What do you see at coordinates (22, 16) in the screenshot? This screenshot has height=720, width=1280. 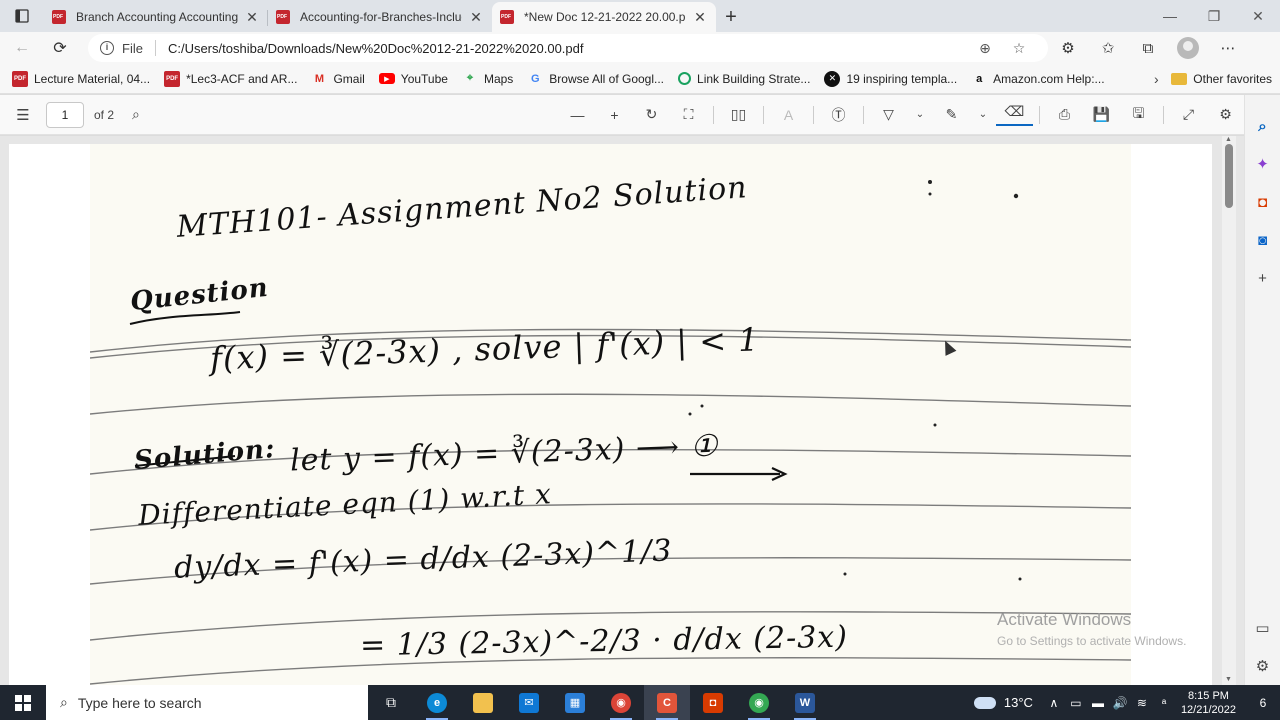 I see `tab-actions-icon` at bounding box center [22, 16].